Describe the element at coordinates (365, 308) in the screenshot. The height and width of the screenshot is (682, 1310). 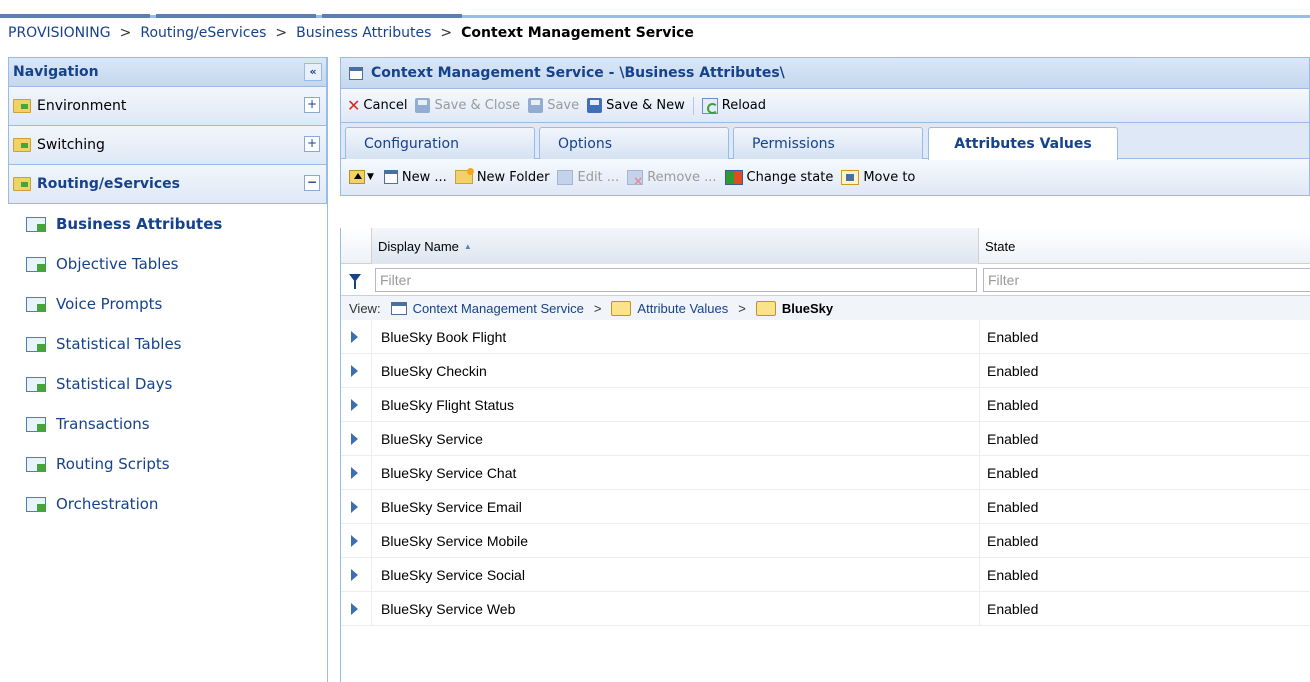
I see `view-label: View:` at that location.